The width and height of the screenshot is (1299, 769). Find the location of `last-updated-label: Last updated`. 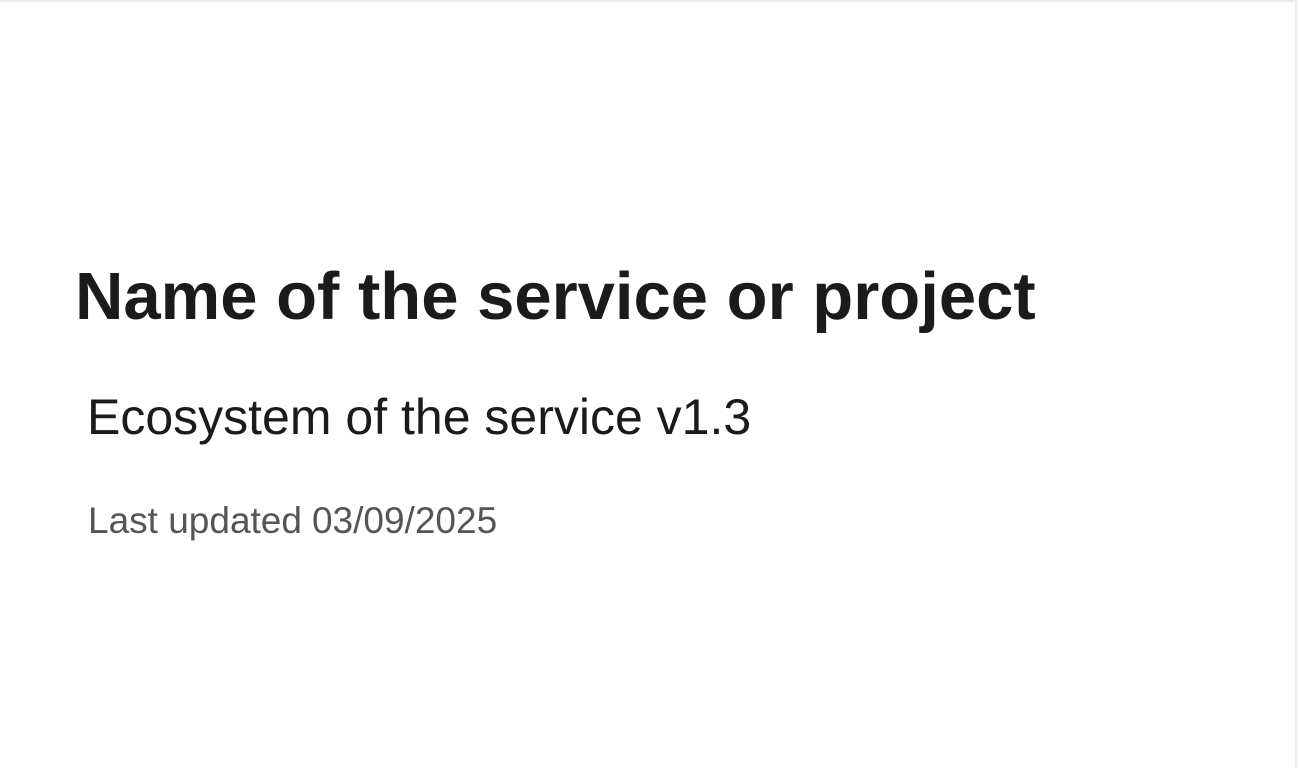

last-updated-label: Last updated is located at coordinates (195, 520).